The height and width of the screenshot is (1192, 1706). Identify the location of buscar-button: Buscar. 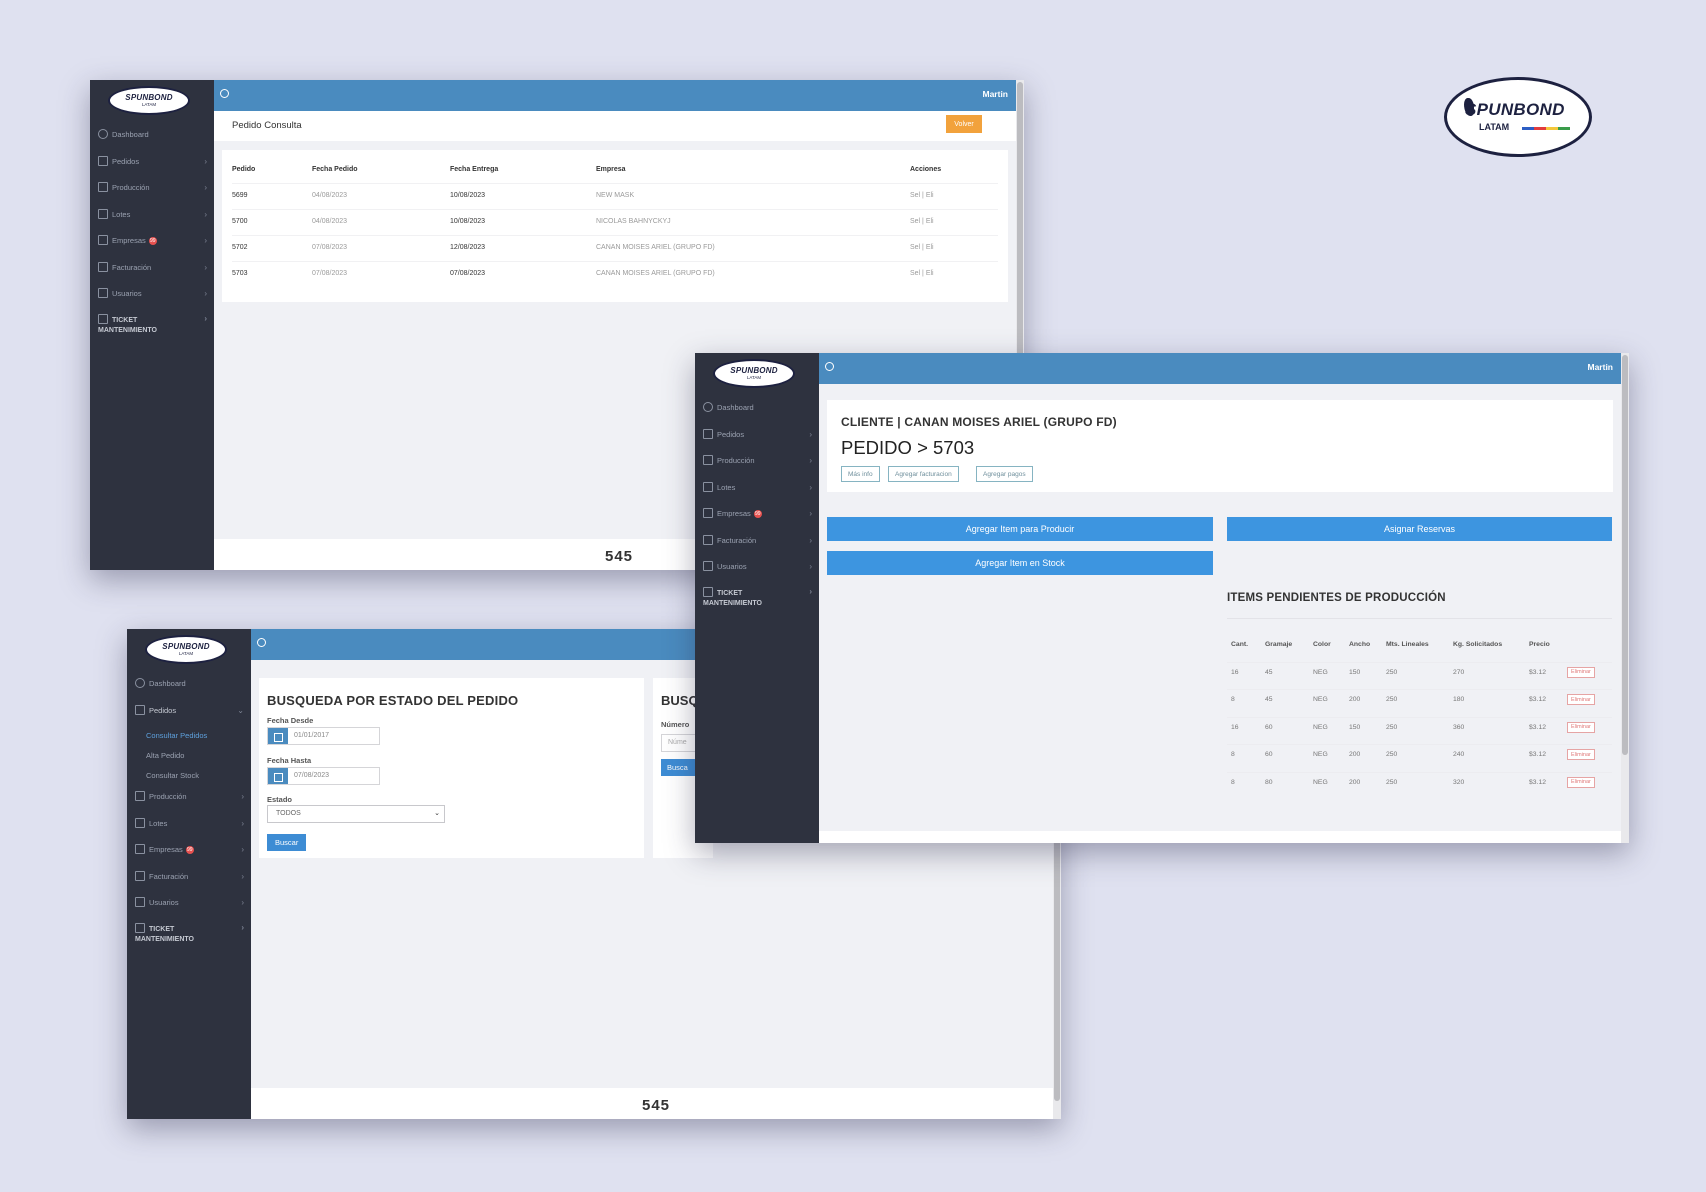
(287, 842).